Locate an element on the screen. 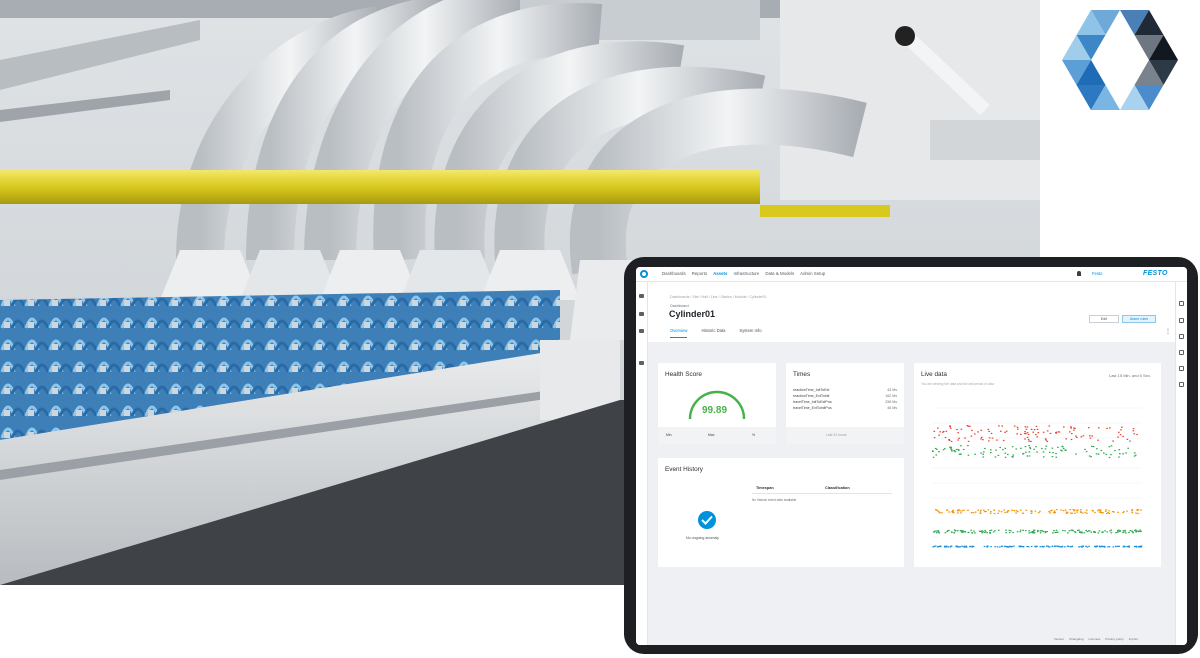  times-footer-text: Last 24 hours is located at coordinates (836, 435).